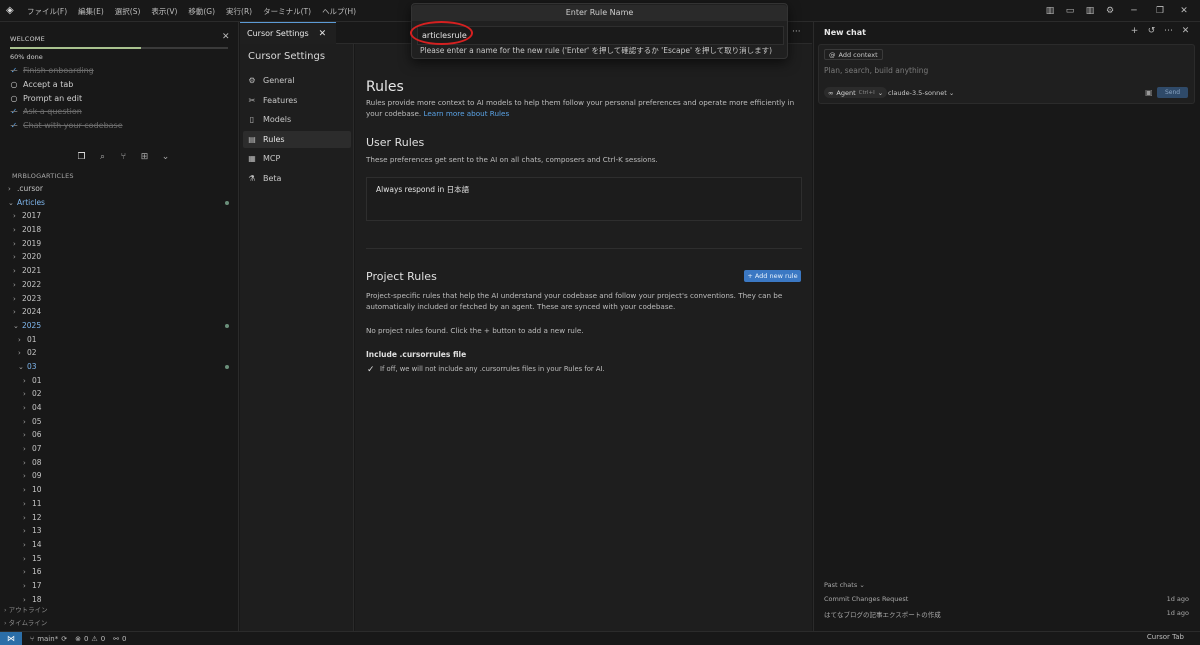 This screenshot has width=1200, height=645. I want to click on add-context-button: @ Add context, so click(853, 54).